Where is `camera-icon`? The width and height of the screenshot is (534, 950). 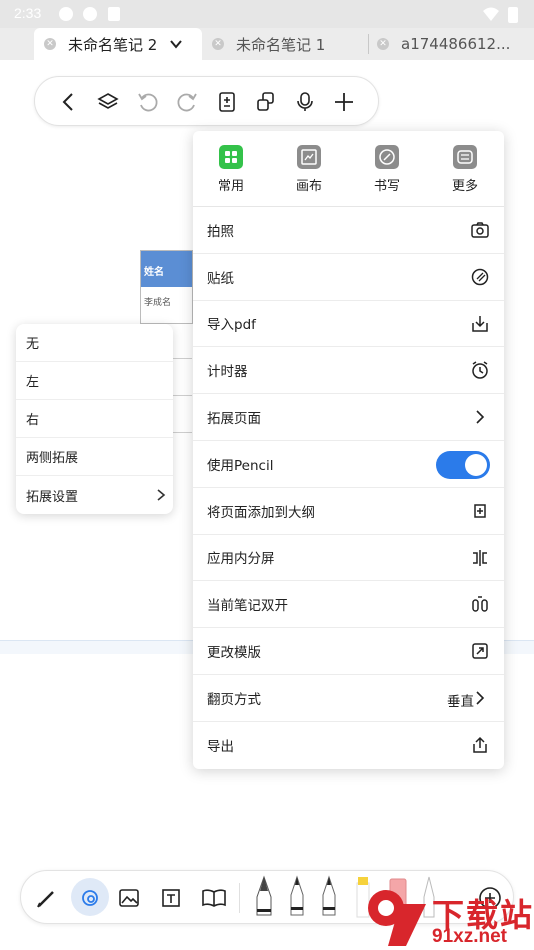
camera-icon is located at coordinates (480, 230).